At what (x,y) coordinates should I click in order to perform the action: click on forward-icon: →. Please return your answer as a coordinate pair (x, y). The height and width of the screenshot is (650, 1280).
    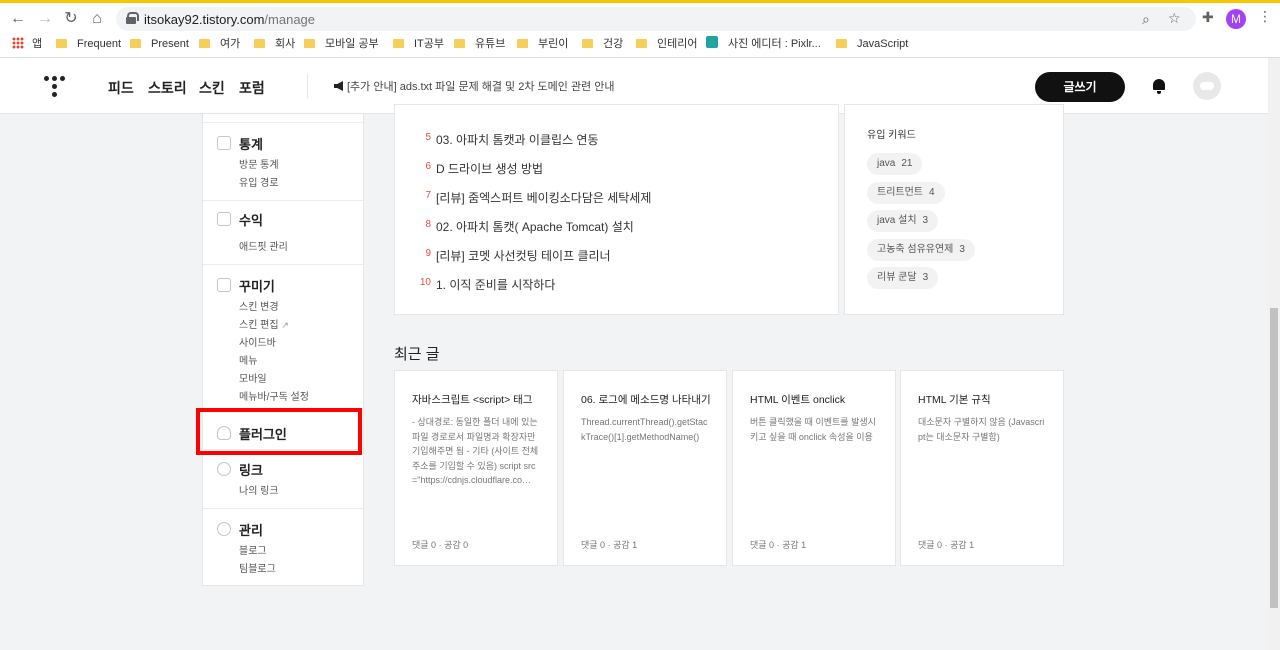
    Looking at the image, I should click on (45, 19).